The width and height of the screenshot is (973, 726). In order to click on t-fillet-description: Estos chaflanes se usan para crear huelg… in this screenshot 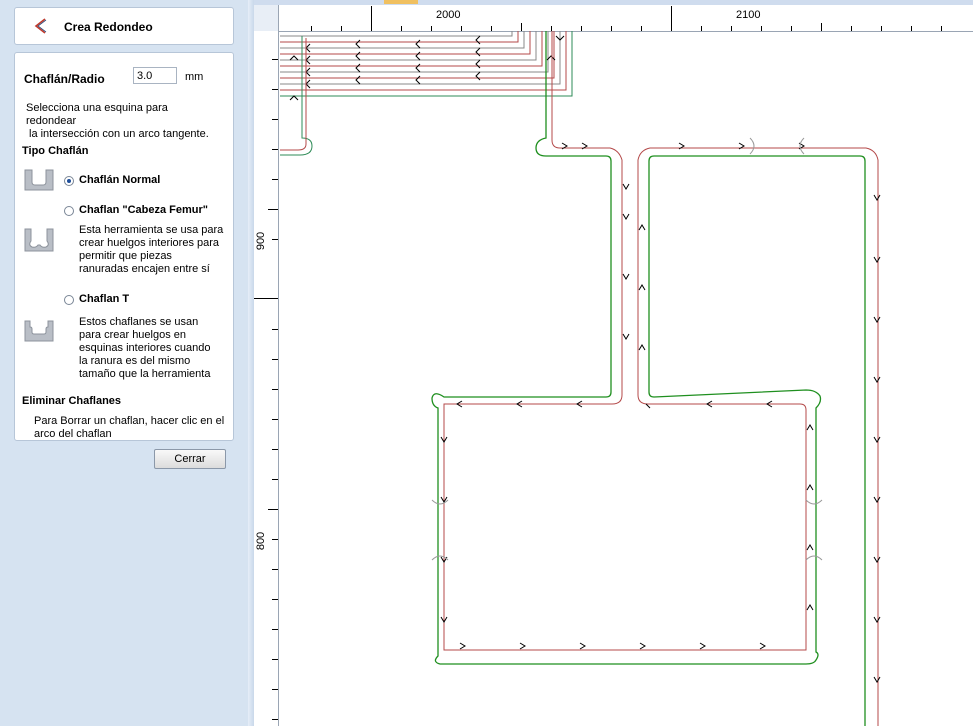, I will do `click(145, 348)`.